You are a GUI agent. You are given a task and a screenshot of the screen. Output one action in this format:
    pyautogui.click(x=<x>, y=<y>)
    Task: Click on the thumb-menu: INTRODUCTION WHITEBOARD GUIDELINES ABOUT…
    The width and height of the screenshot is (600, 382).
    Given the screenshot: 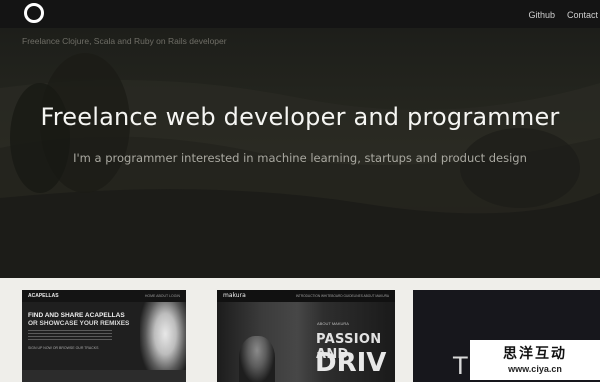 What is the action you would take?
    pyautogui.click(x=342, y=296)
    